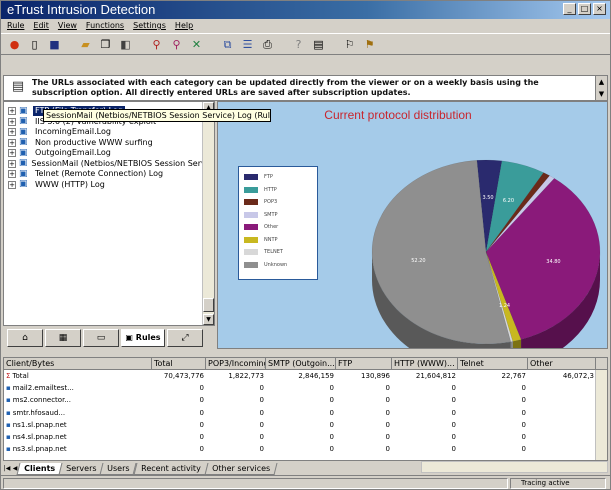 The image size is (611, 490). Describe the element at coordinates (7, 469) in the screenshot. I see `tab-nav-first-icon: |◀` at that location.